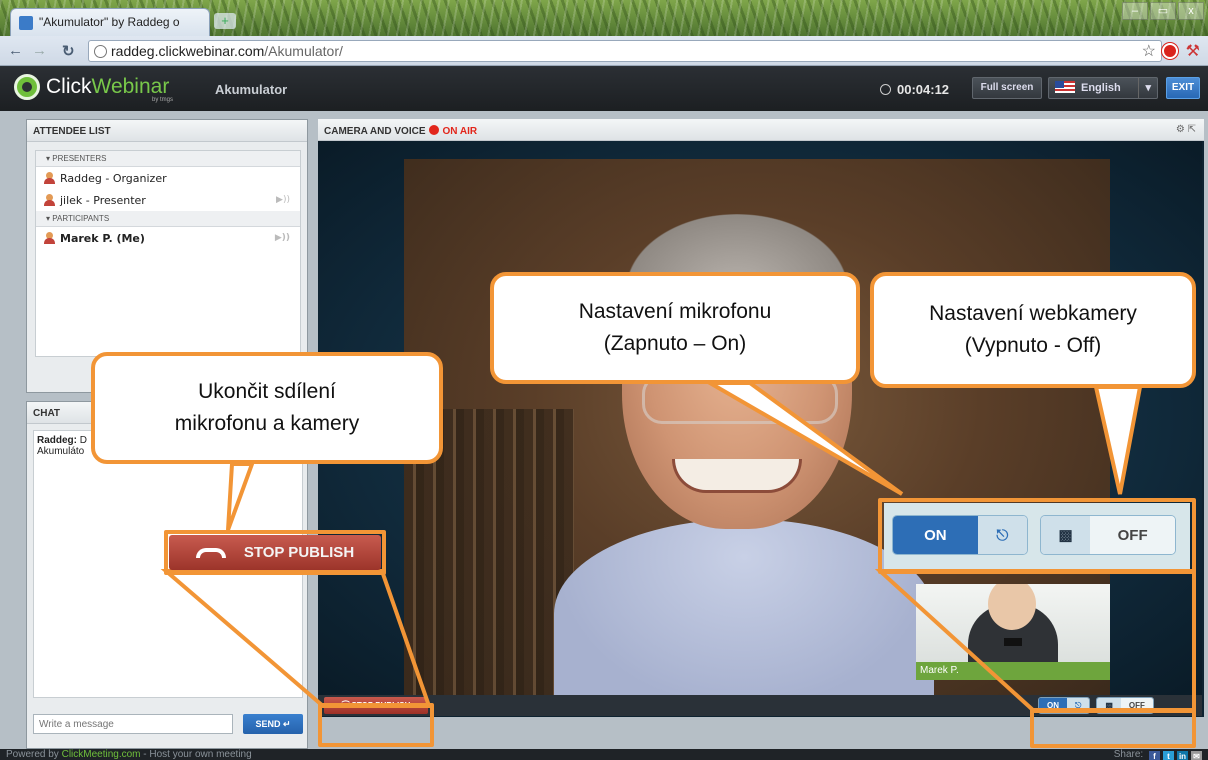 This screenshot has height=760, width=1208. Describe the element at coordinates (761, 130) in the screenshot. I see `camera-panel-title: CAMERA AND VOICE ON AIR` at that location.